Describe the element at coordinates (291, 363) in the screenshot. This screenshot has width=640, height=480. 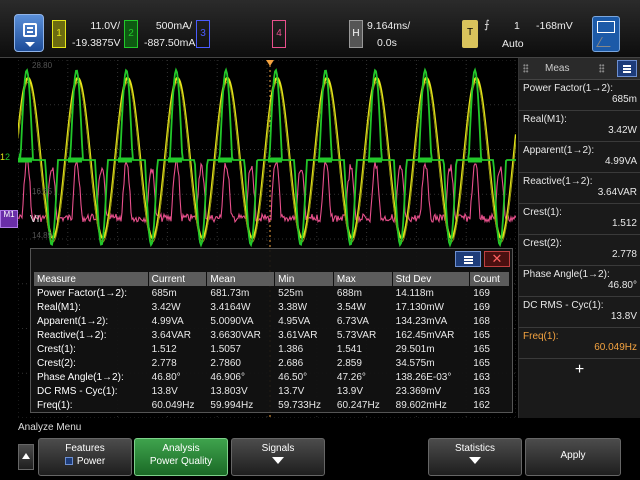
I see `table-cell: 2.686` at that location.